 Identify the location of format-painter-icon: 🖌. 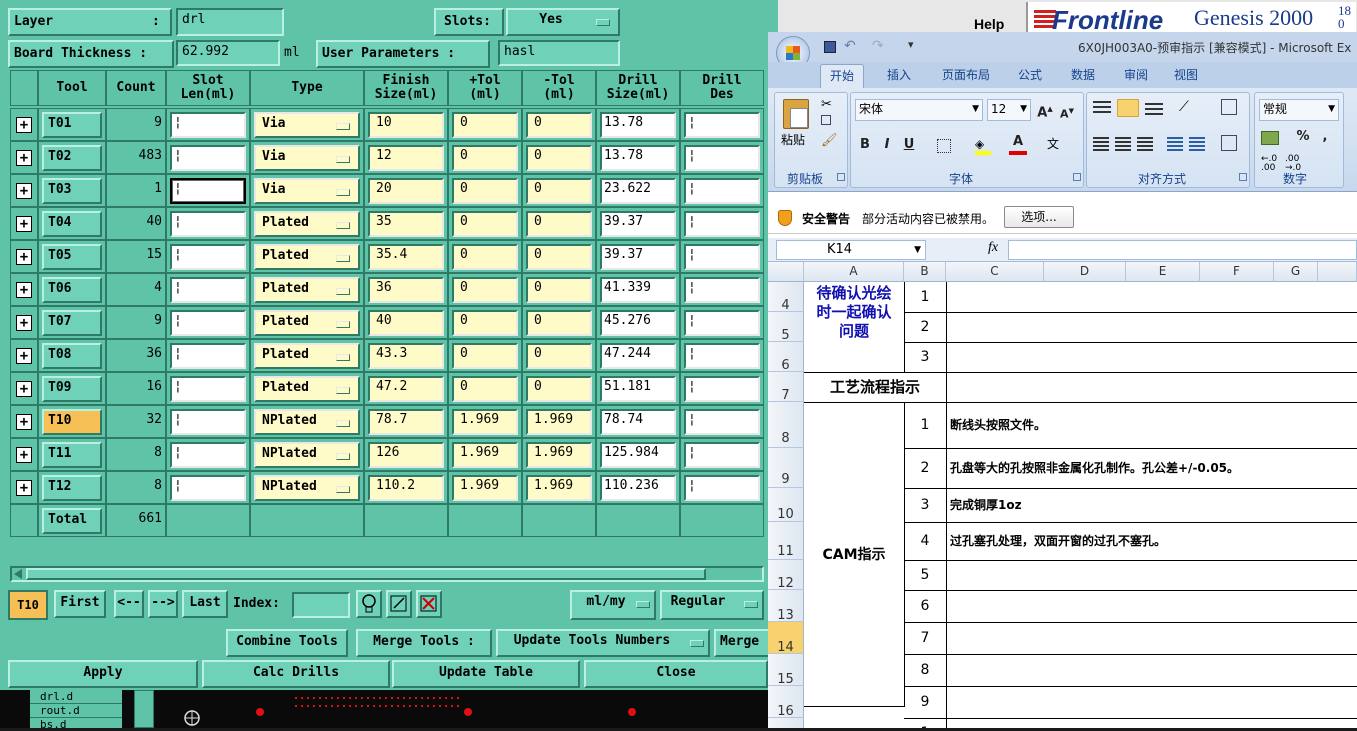
(829, 140).